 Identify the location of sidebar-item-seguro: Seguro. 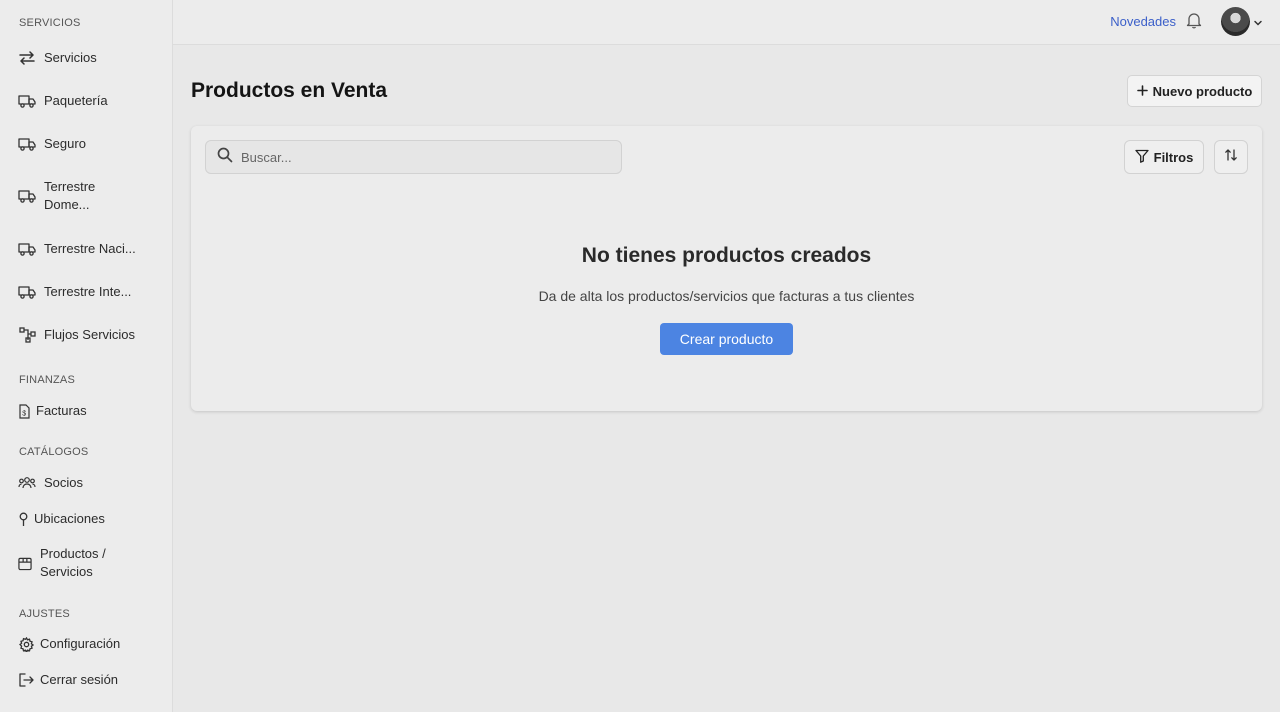
(52, 144).